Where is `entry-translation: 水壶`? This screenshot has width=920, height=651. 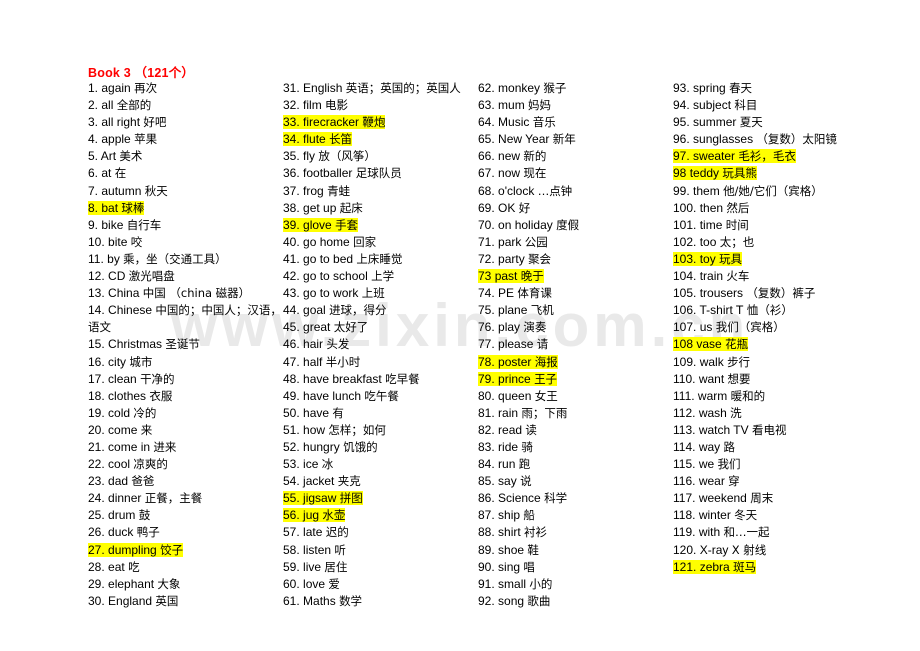
entry-translation: 水壶 is located at coordinates (334, 515).